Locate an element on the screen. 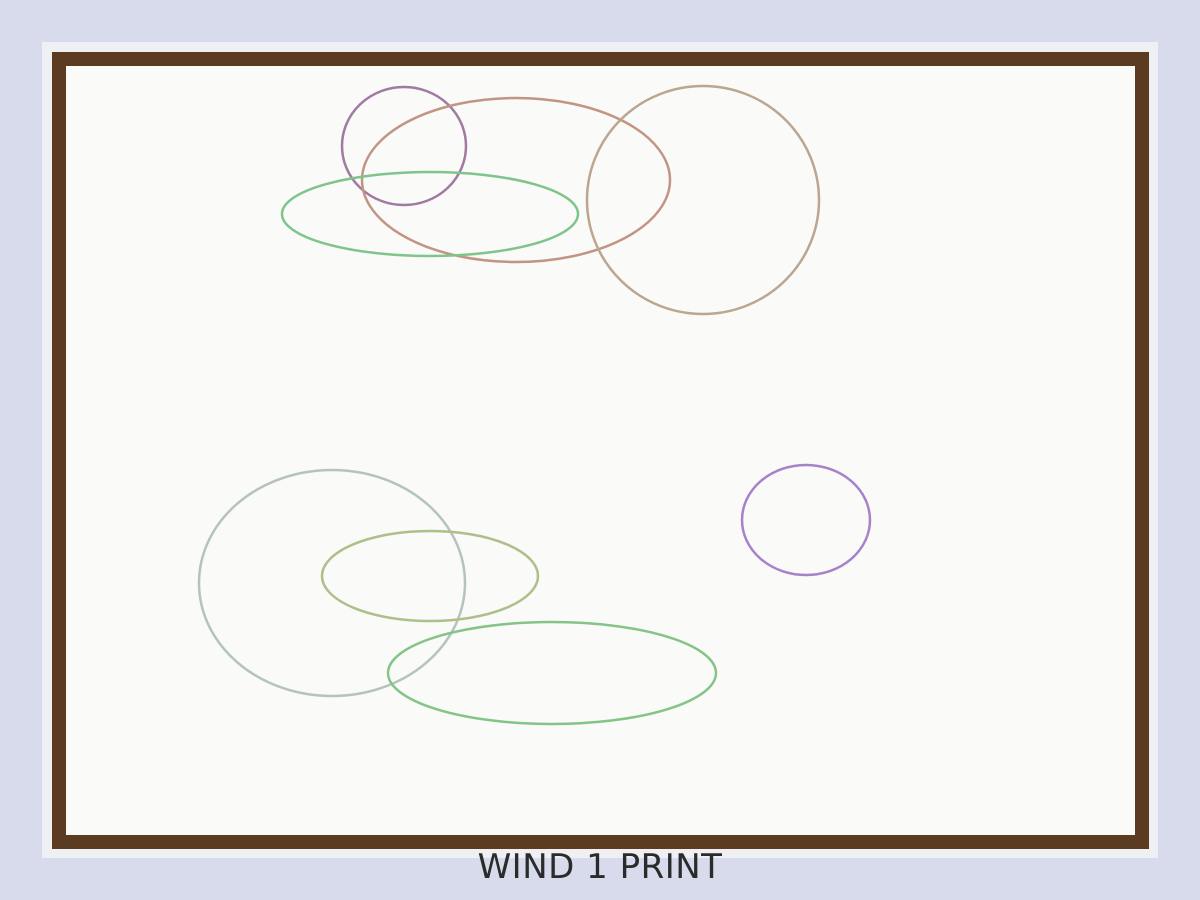 This screenshot has height=900, width=1200. violet-circle is located at coordinates (806, 520).